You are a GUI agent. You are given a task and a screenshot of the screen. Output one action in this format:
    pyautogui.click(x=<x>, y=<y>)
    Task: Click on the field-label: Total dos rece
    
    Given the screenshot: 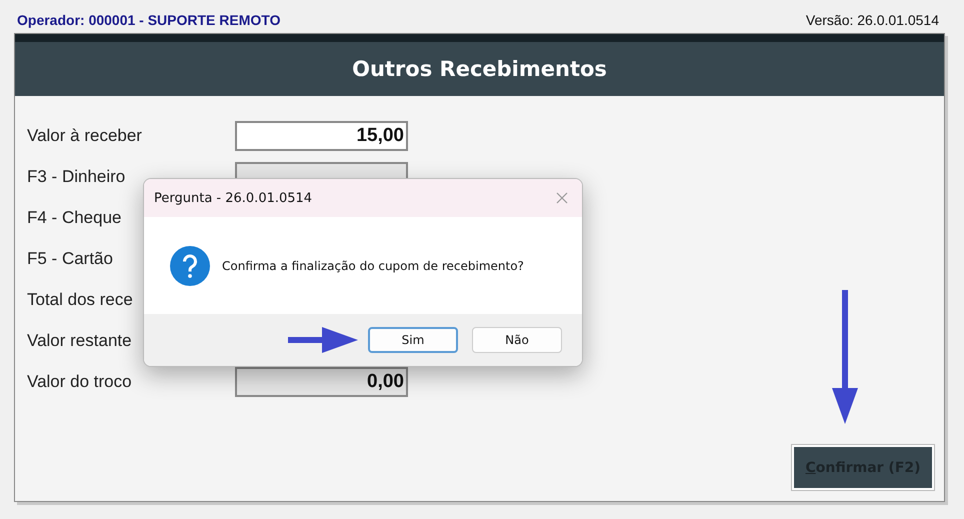 What is the action you would take?
    pyautogui.click(x=80, y=300)
    